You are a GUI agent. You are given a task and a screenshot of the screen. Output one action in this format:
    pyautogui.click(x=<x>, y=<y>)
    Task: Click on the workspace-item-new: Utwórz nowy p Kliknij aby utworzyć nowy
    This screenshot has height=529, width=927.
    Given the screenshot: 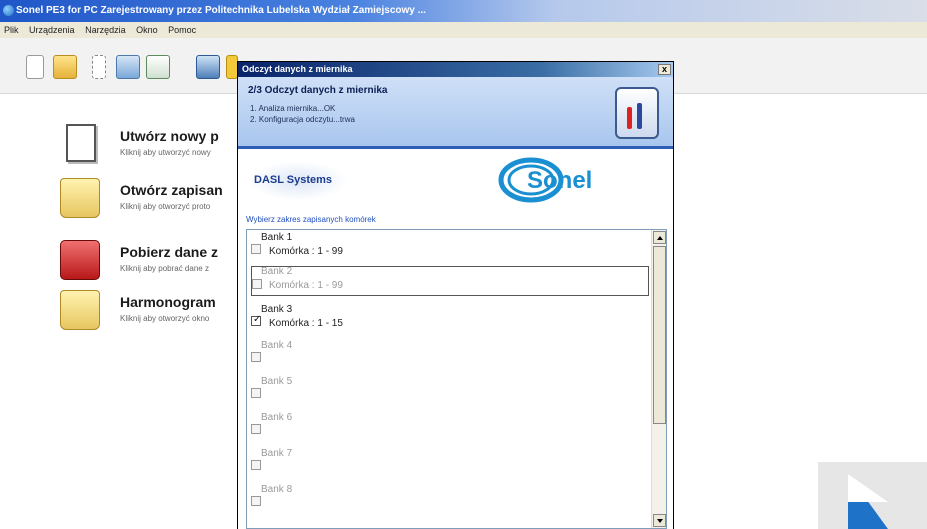 What is the action you would take?
    pyautogui.click(x=150, y=149)
    